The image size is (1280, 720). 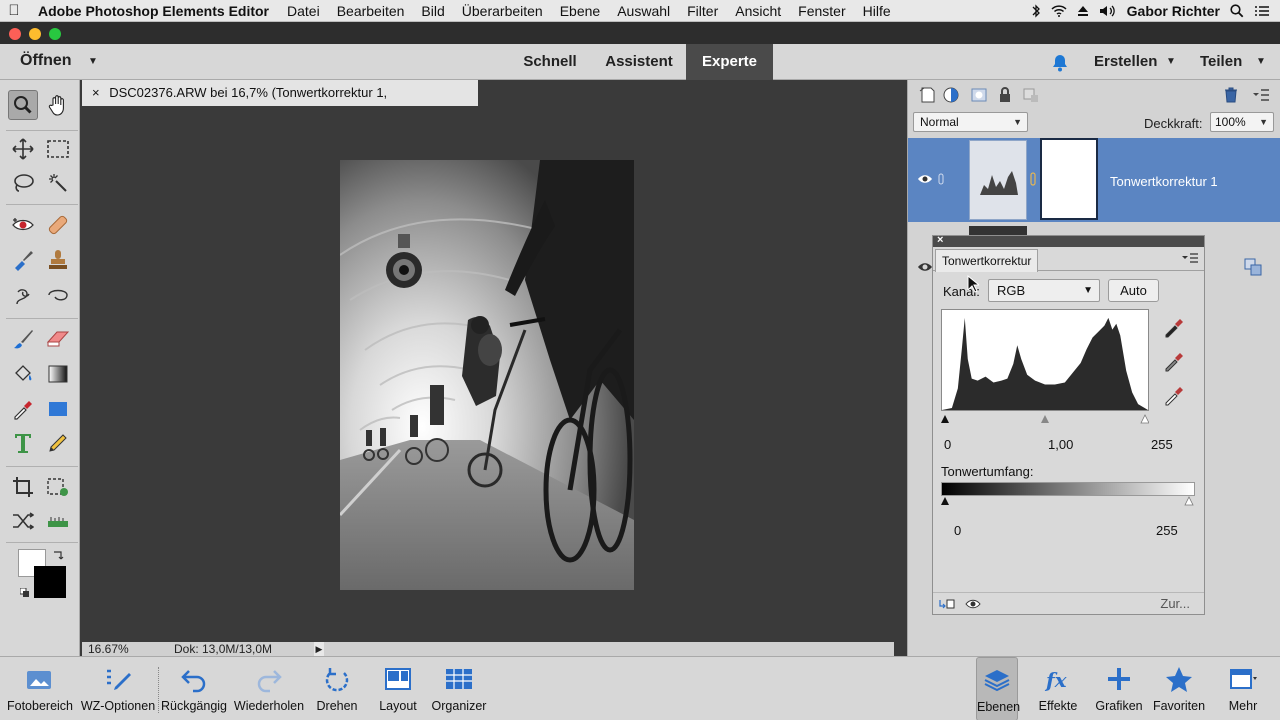 I want to click on link-icon, so click(x=941, y=179).